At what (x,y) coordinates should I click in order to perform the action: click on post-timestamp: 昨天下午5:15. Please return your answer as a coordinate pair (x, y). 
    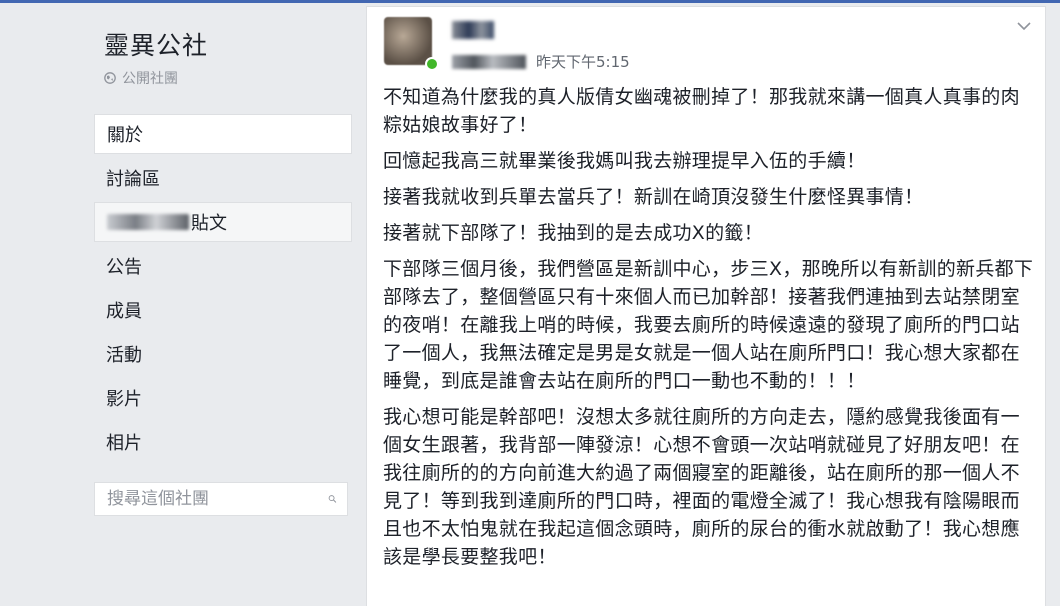
    Looking at the image, I should click on (583, 61).